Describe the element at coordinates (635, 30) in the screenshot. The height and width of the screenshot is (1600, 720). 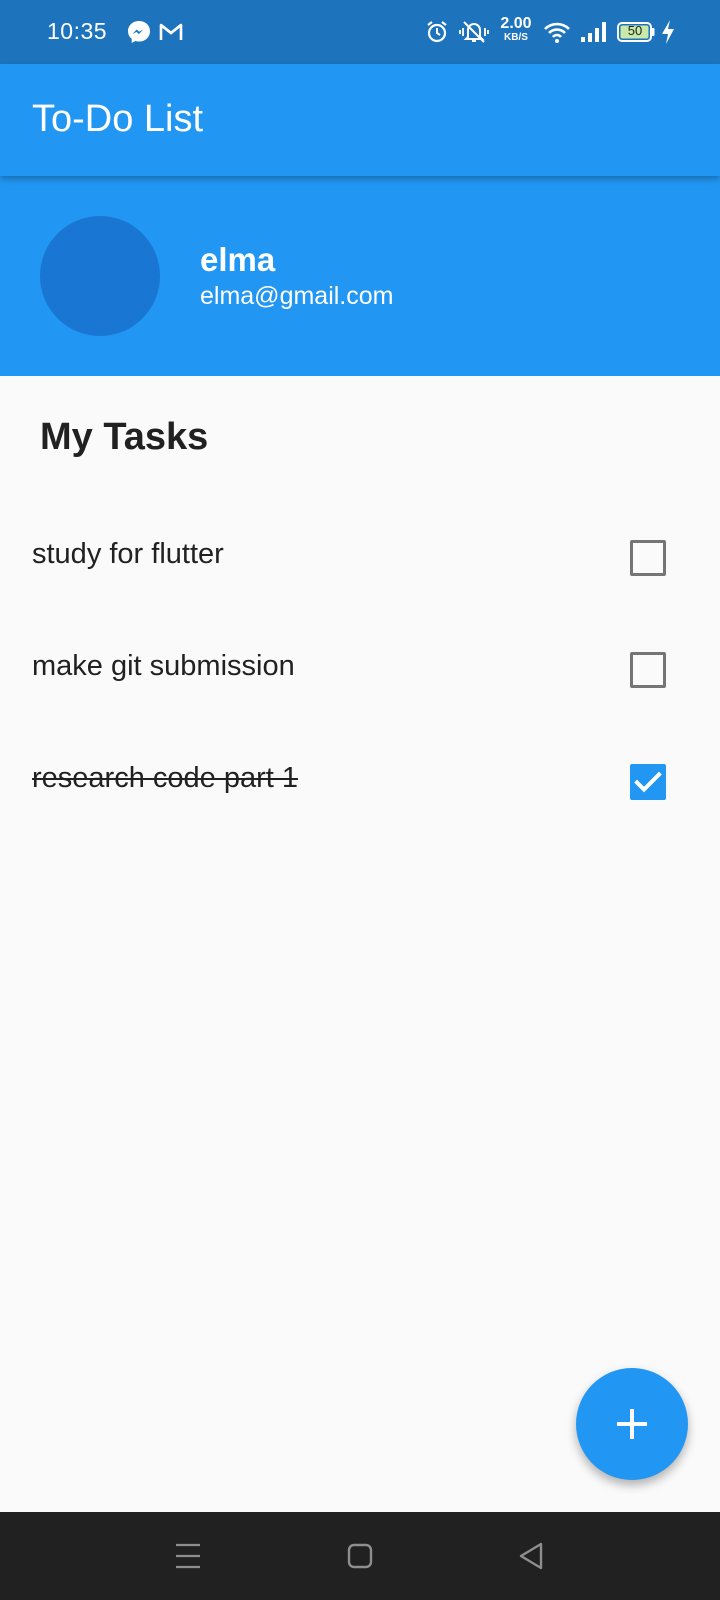
I see `battery-level: 50` at that location.